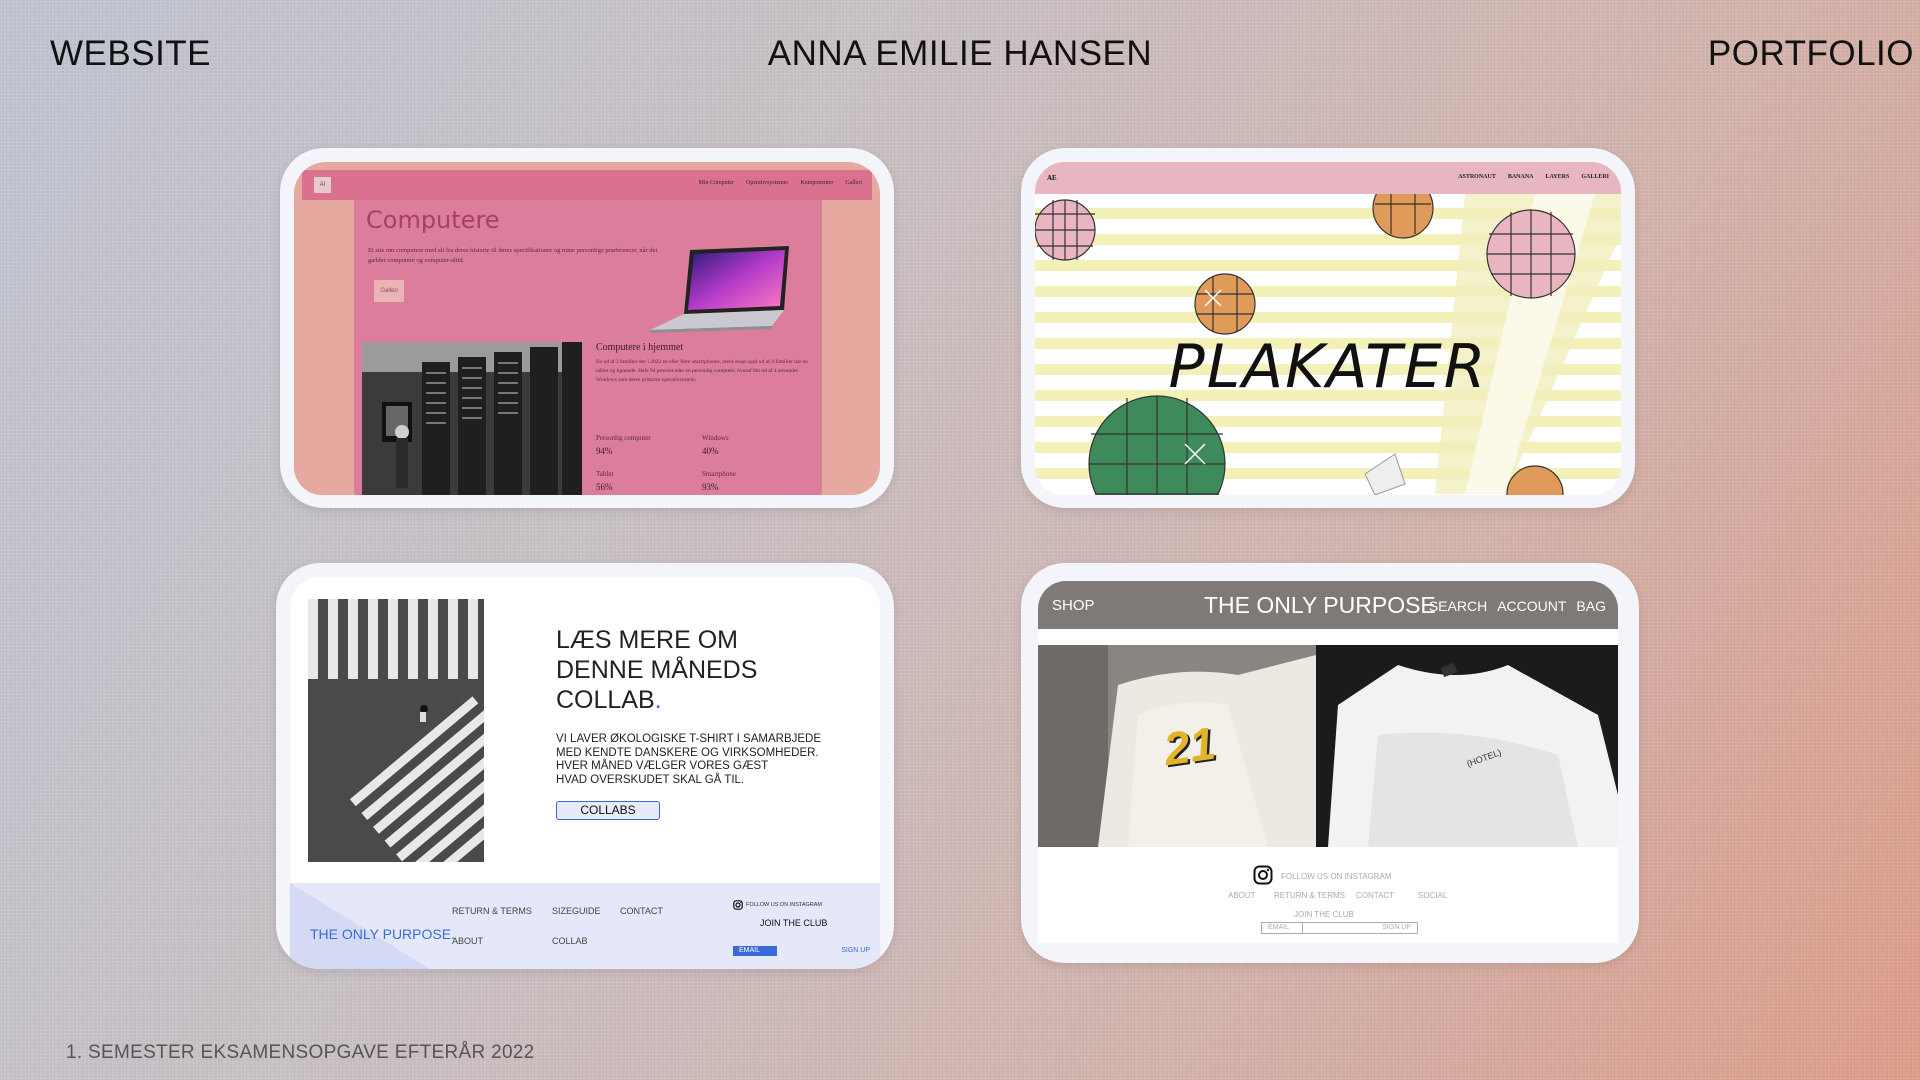 Image resolution: width=1920 pixels, height=1080 pixels. What do you see at coordinates (576, 911) in the screenshot?
I see `footer-link-sizeguide: SIZEGUIDE` at bounding box center [576, 911].